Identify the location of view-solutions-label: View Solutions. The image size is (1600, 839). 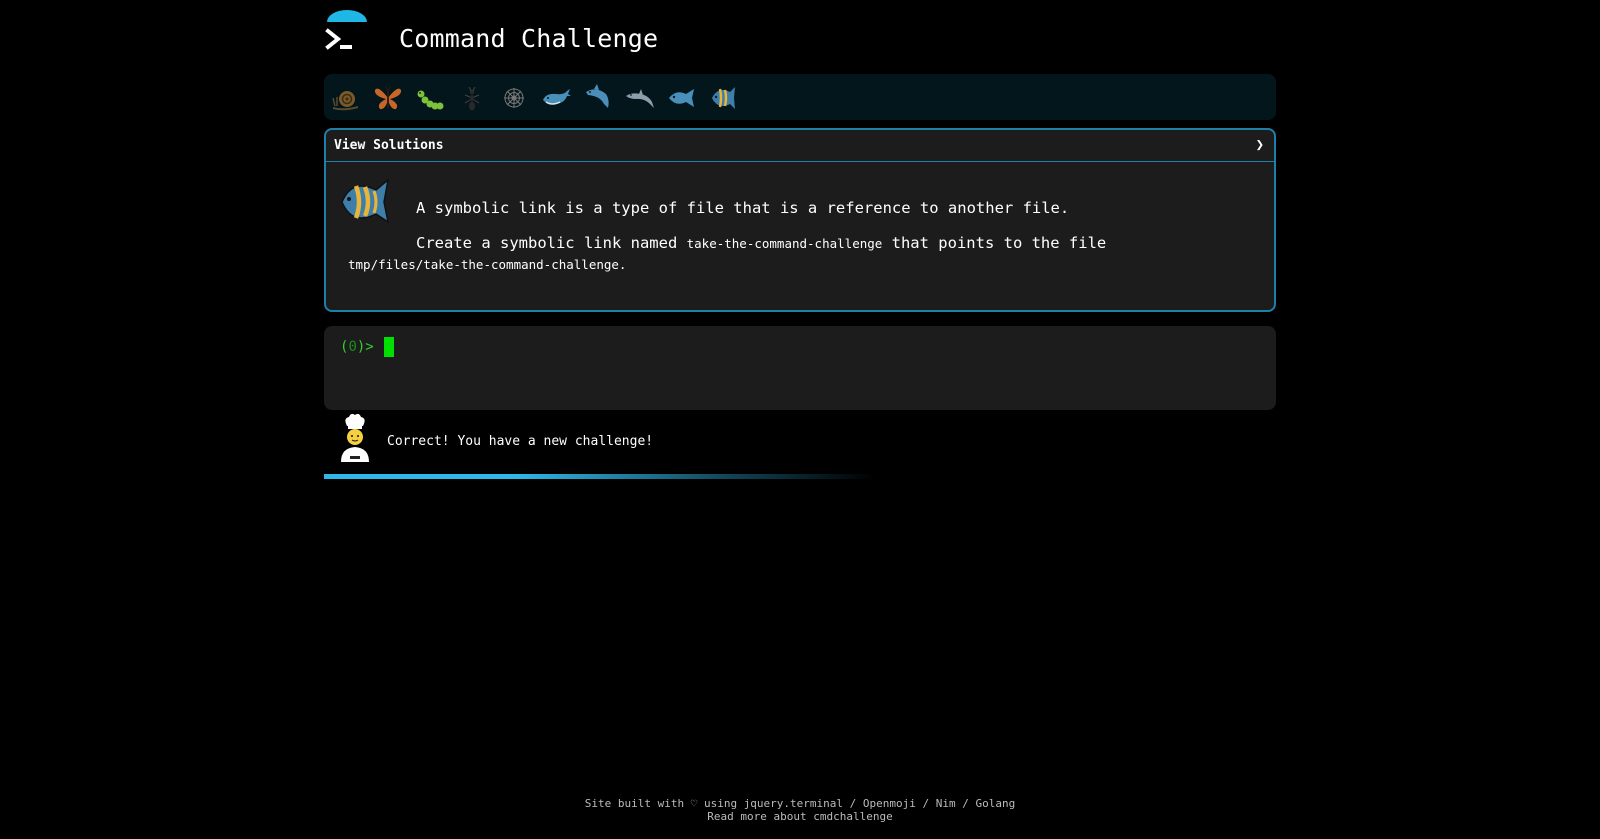
(389, 145).